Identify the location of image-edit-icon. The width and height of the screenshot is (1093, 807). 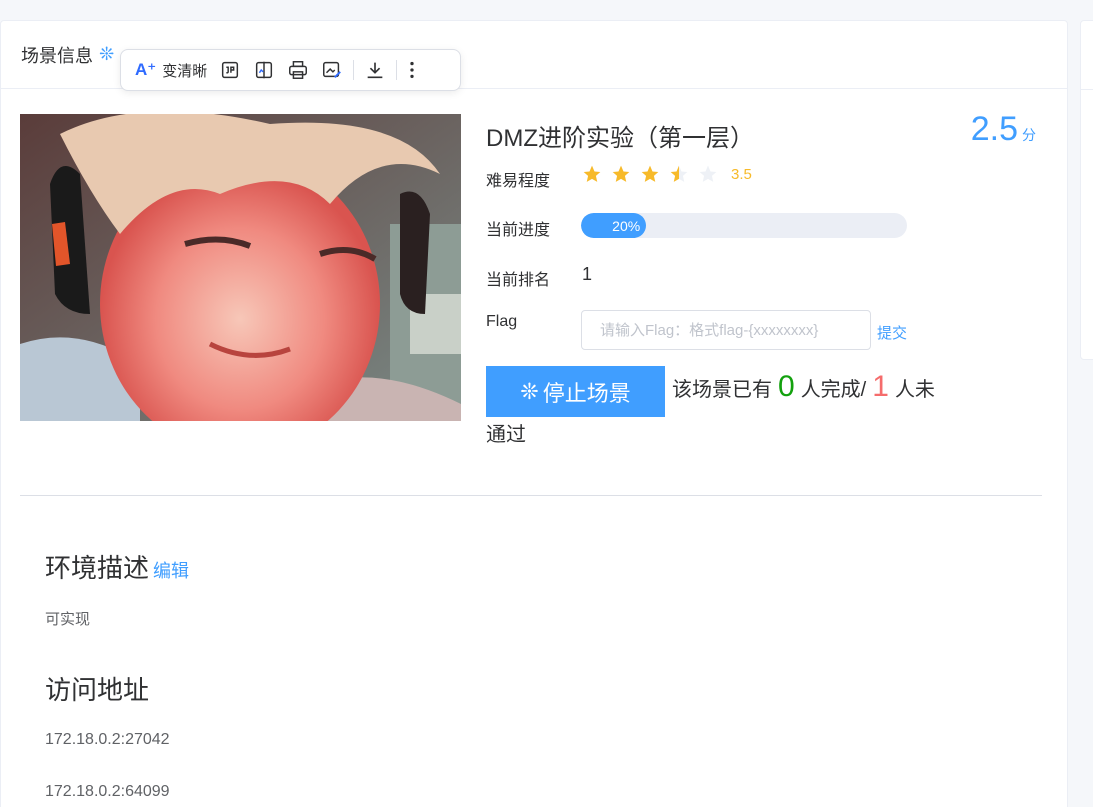
(332, 69).